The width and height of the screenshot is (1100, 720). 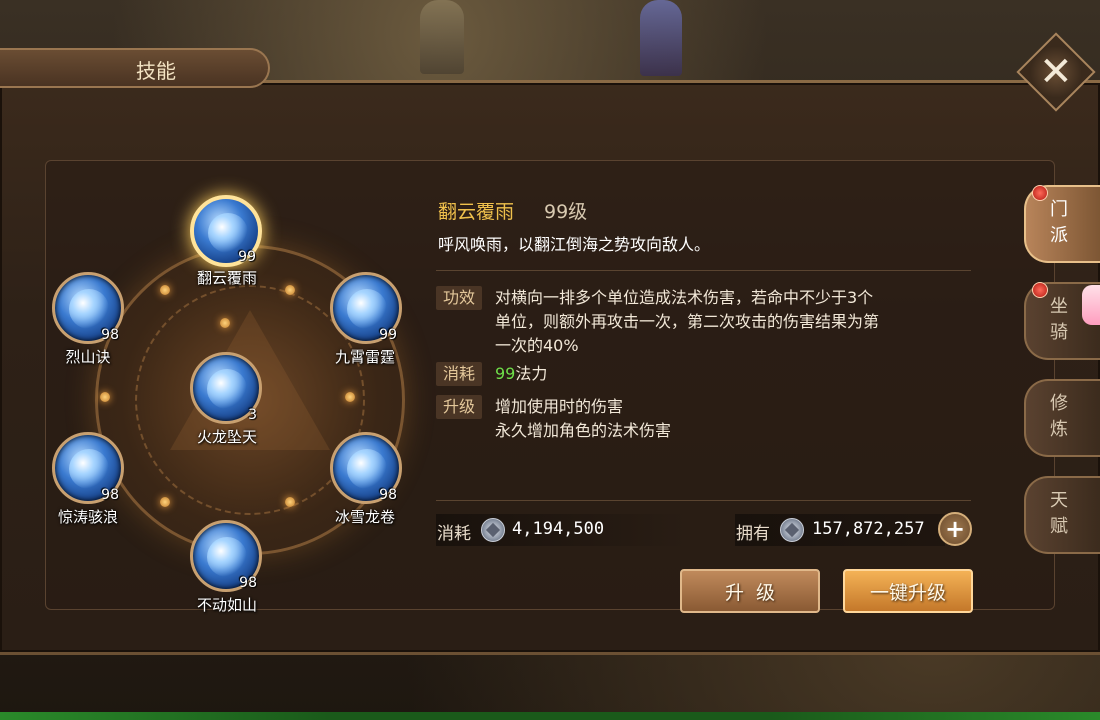 What do you see at coordinates (684, 297) in the screenshot?
I see `effect-line: 对横向一排多个单位造成法术伤害，若命中不少于3个` at bounding box center [684, 297].